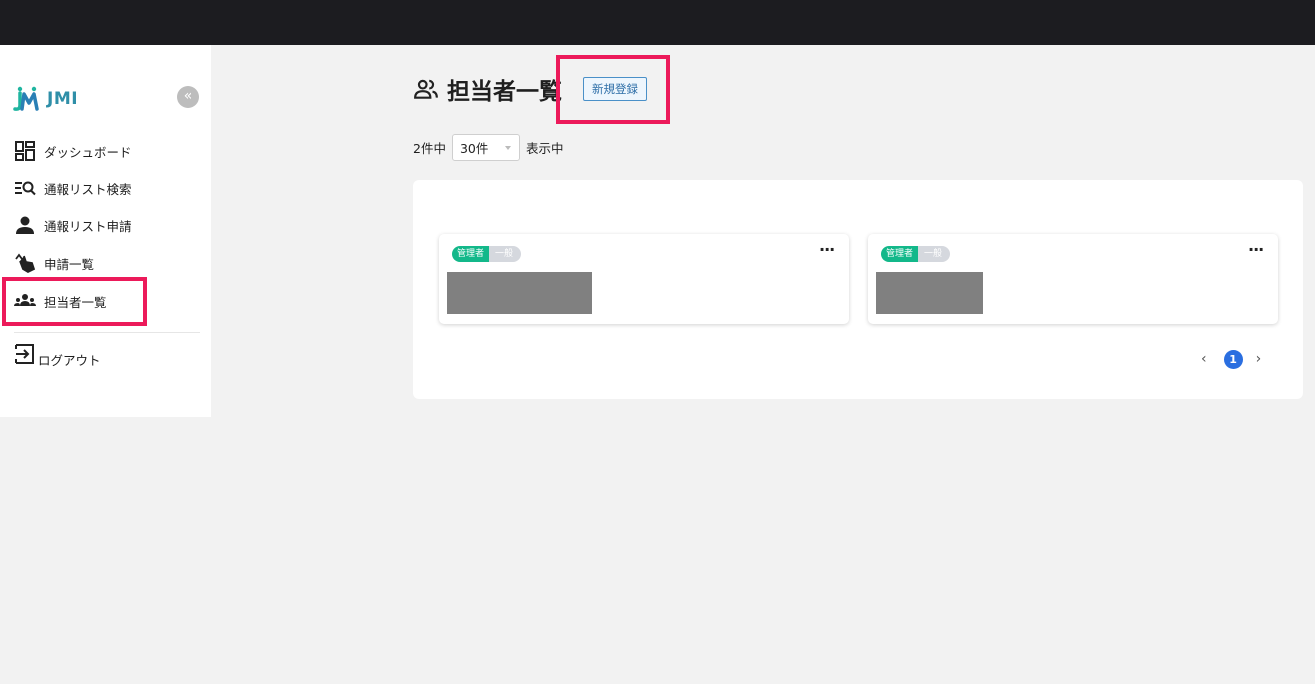  What do you see at coordinates (88, 152) in the screenshot?
I see `sidebar-item-label: ダッシュボード` at bounding box center [88, 152].